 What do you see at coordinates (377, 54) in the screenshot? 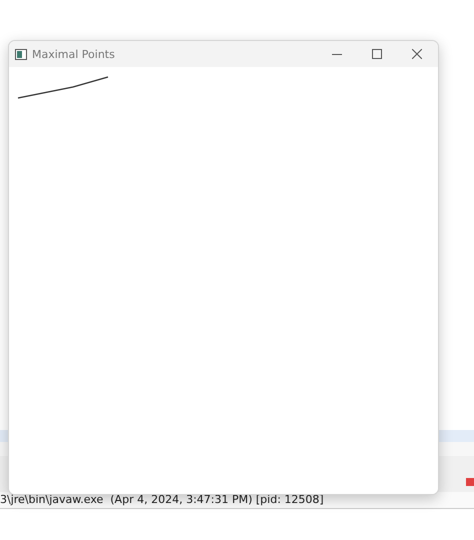
I see `maximize-icon` at bounding box center [377, 54].